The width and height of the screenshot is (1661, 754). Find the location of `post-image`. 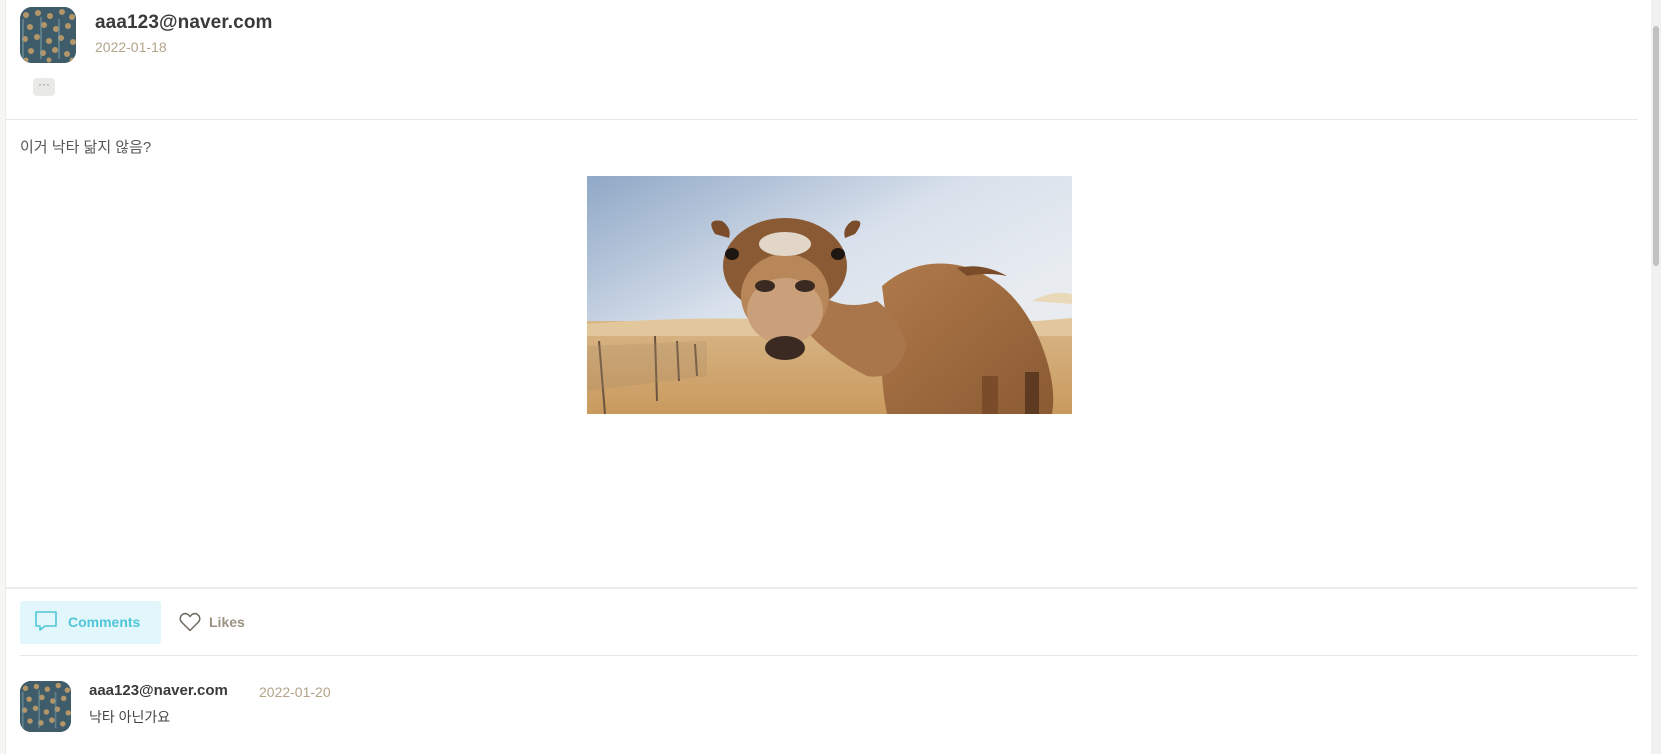

post-image is located at coordinates (829, 295).